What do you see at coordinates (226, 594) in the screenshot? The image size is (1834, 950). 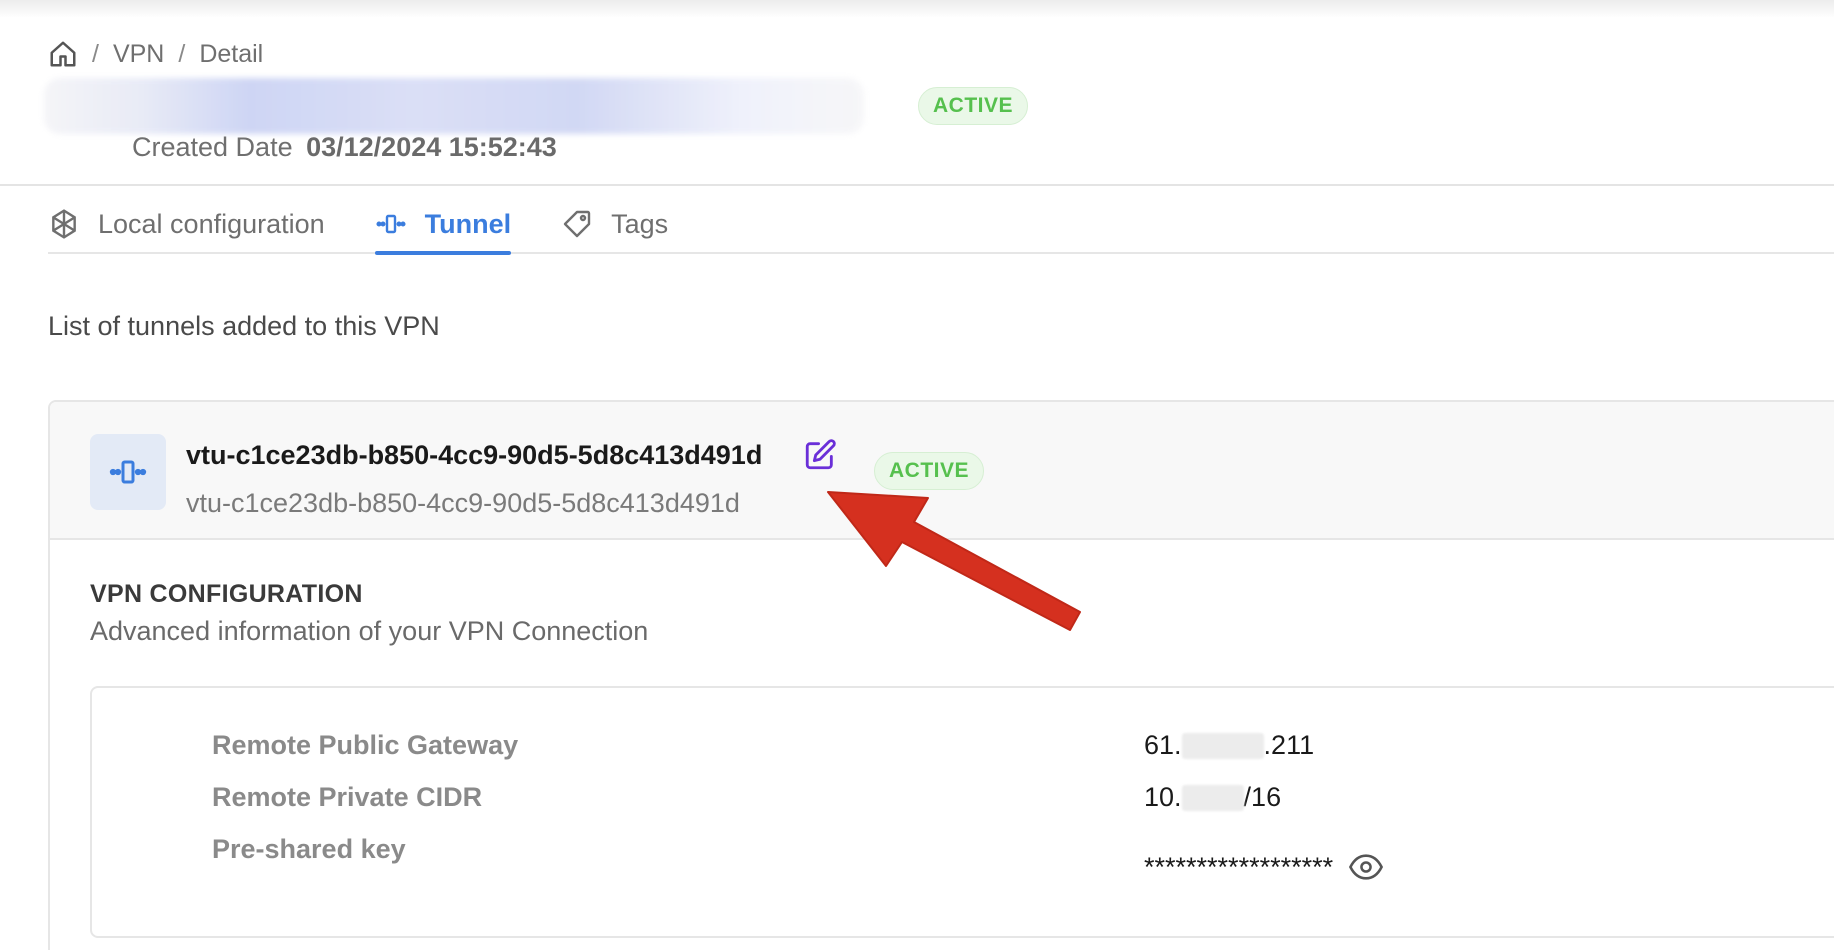 I see `vpn-config-title: VPN CONFIGURATION` at bounding box center [226, 594].